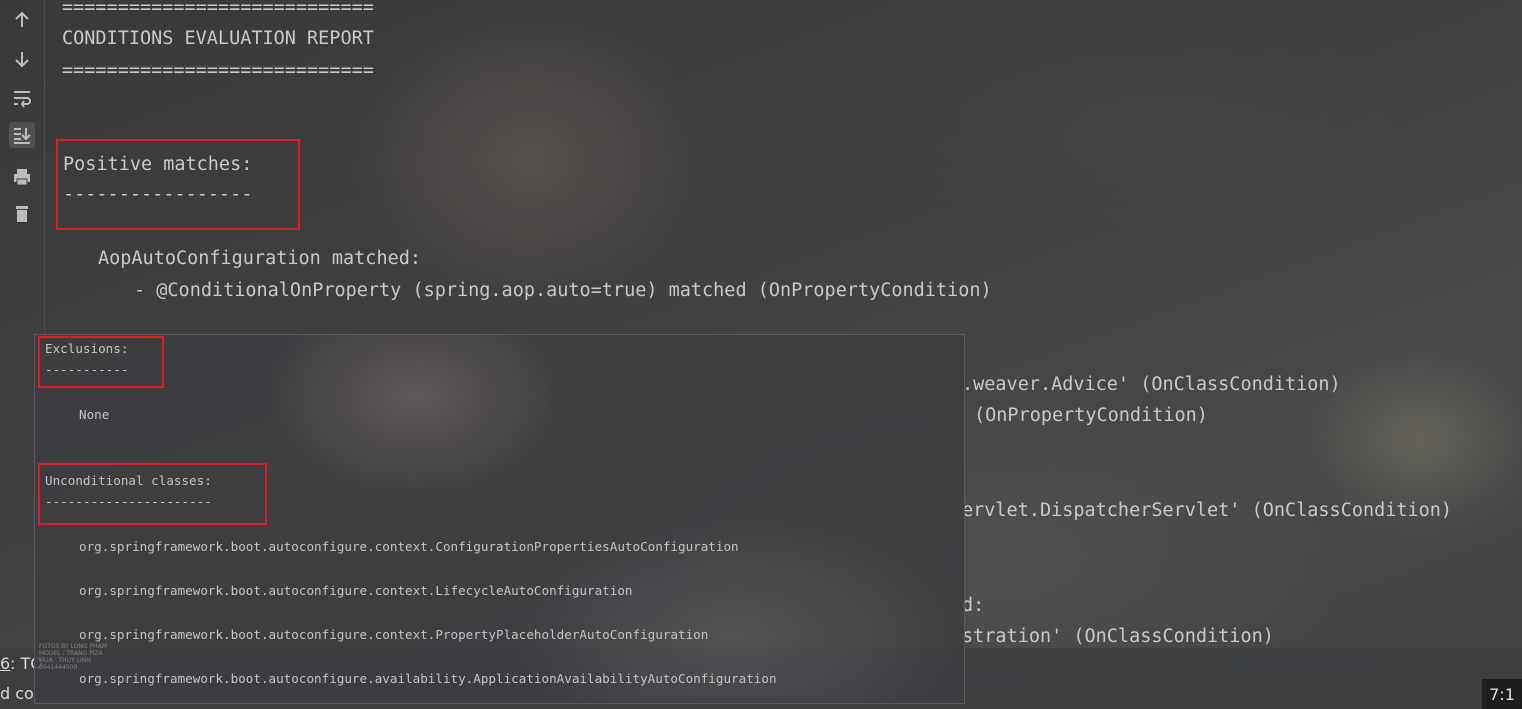  I want to click on caret-position: 7:1, so click(1502, 694).